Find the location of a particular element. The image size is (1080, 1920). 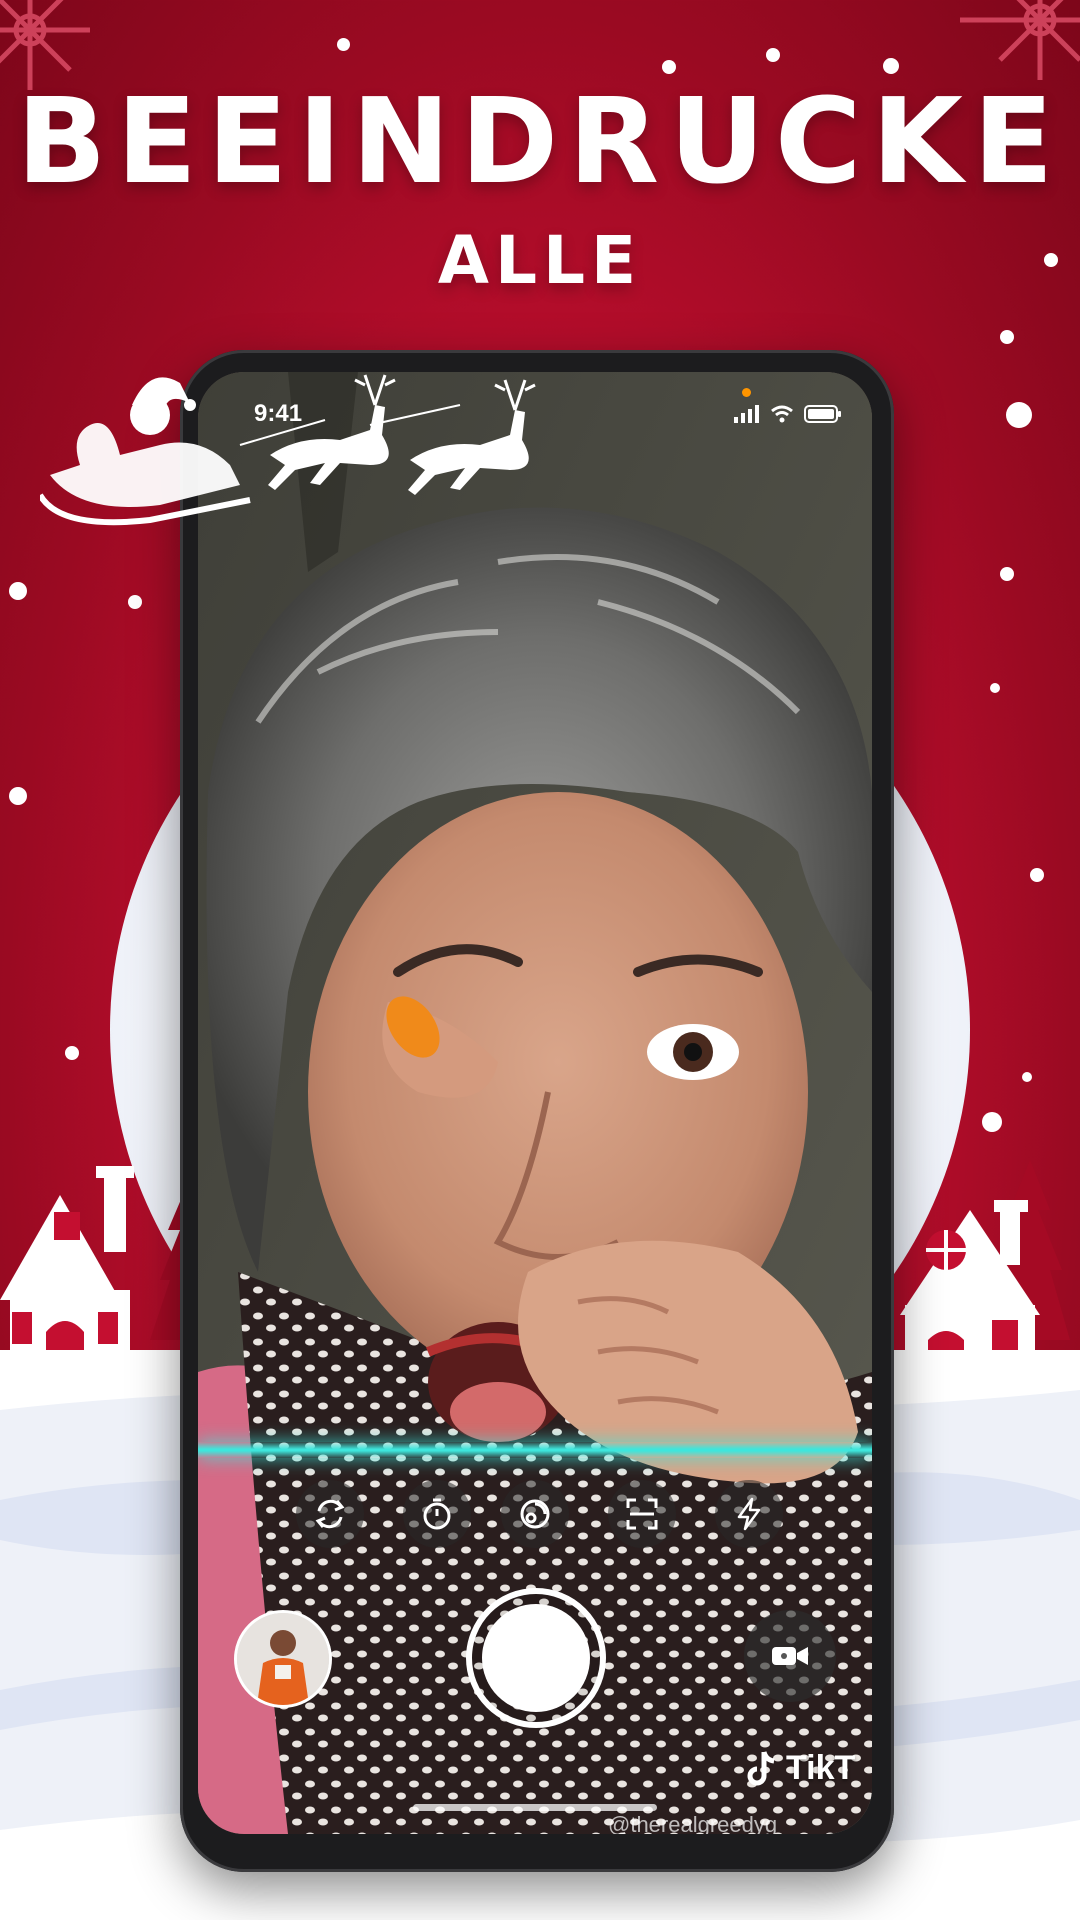

shutter-core is located at coordinates (536, 1658).